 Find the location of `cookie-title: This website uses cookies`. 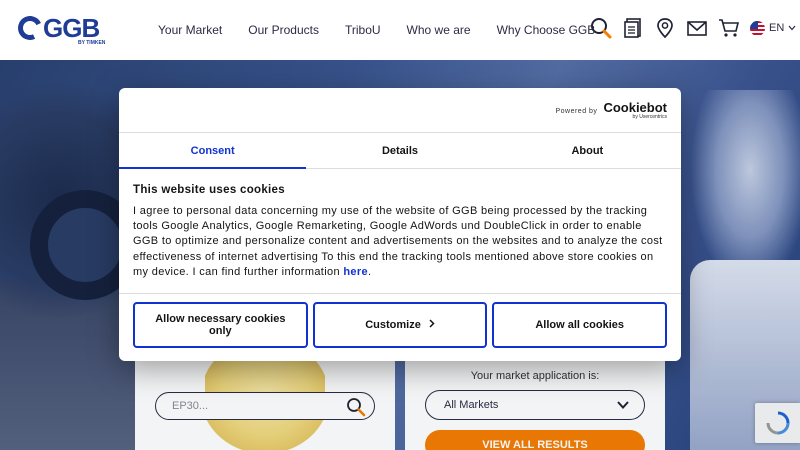

cookie-title: This website uses cookies is located at coordinates (209, 190).